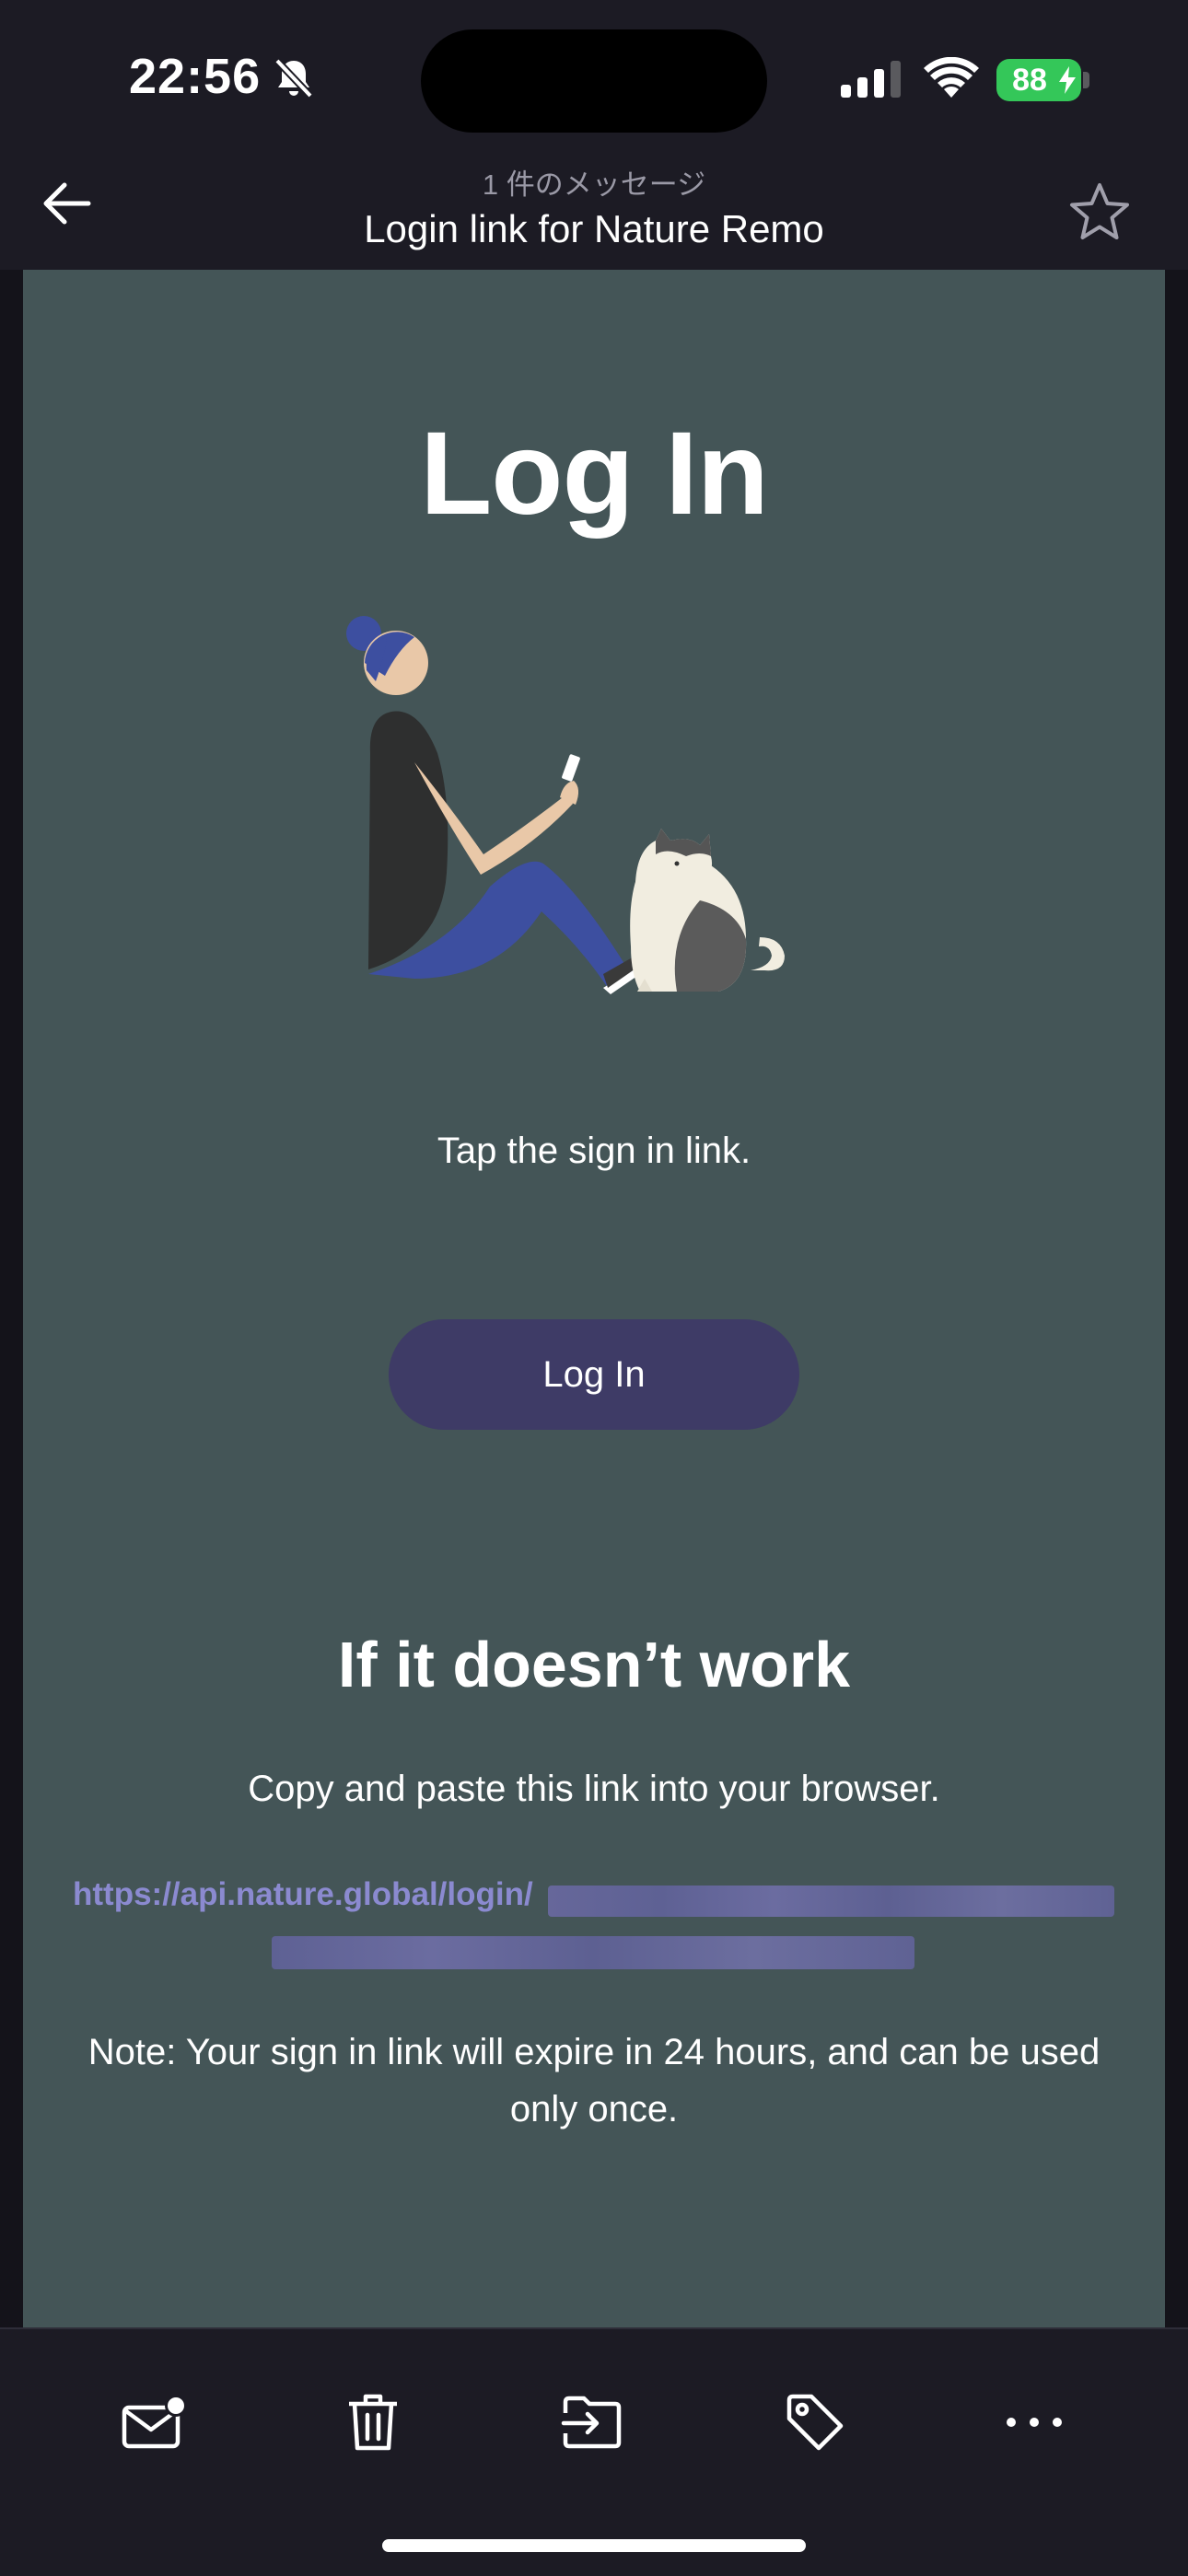 This screenshot has height=2576, width=1188. I want to click on move-to-folder-icon, so click(591, 2422).